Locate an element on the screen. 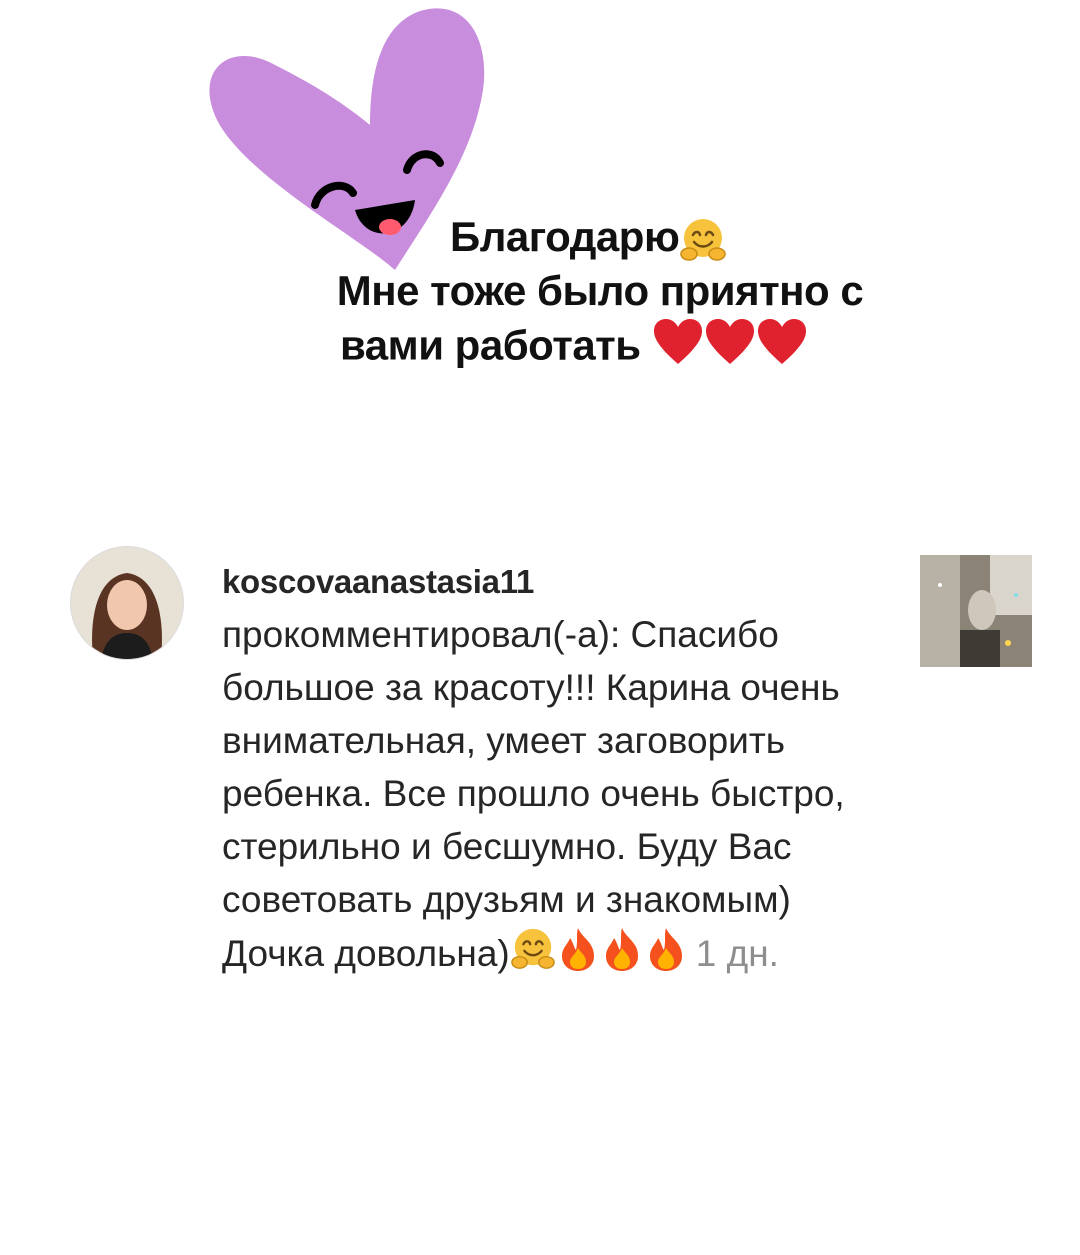 This screenshot has width=1080, height=1255. reply-line-3-text: вами работать is located at coordinates (490, 345).